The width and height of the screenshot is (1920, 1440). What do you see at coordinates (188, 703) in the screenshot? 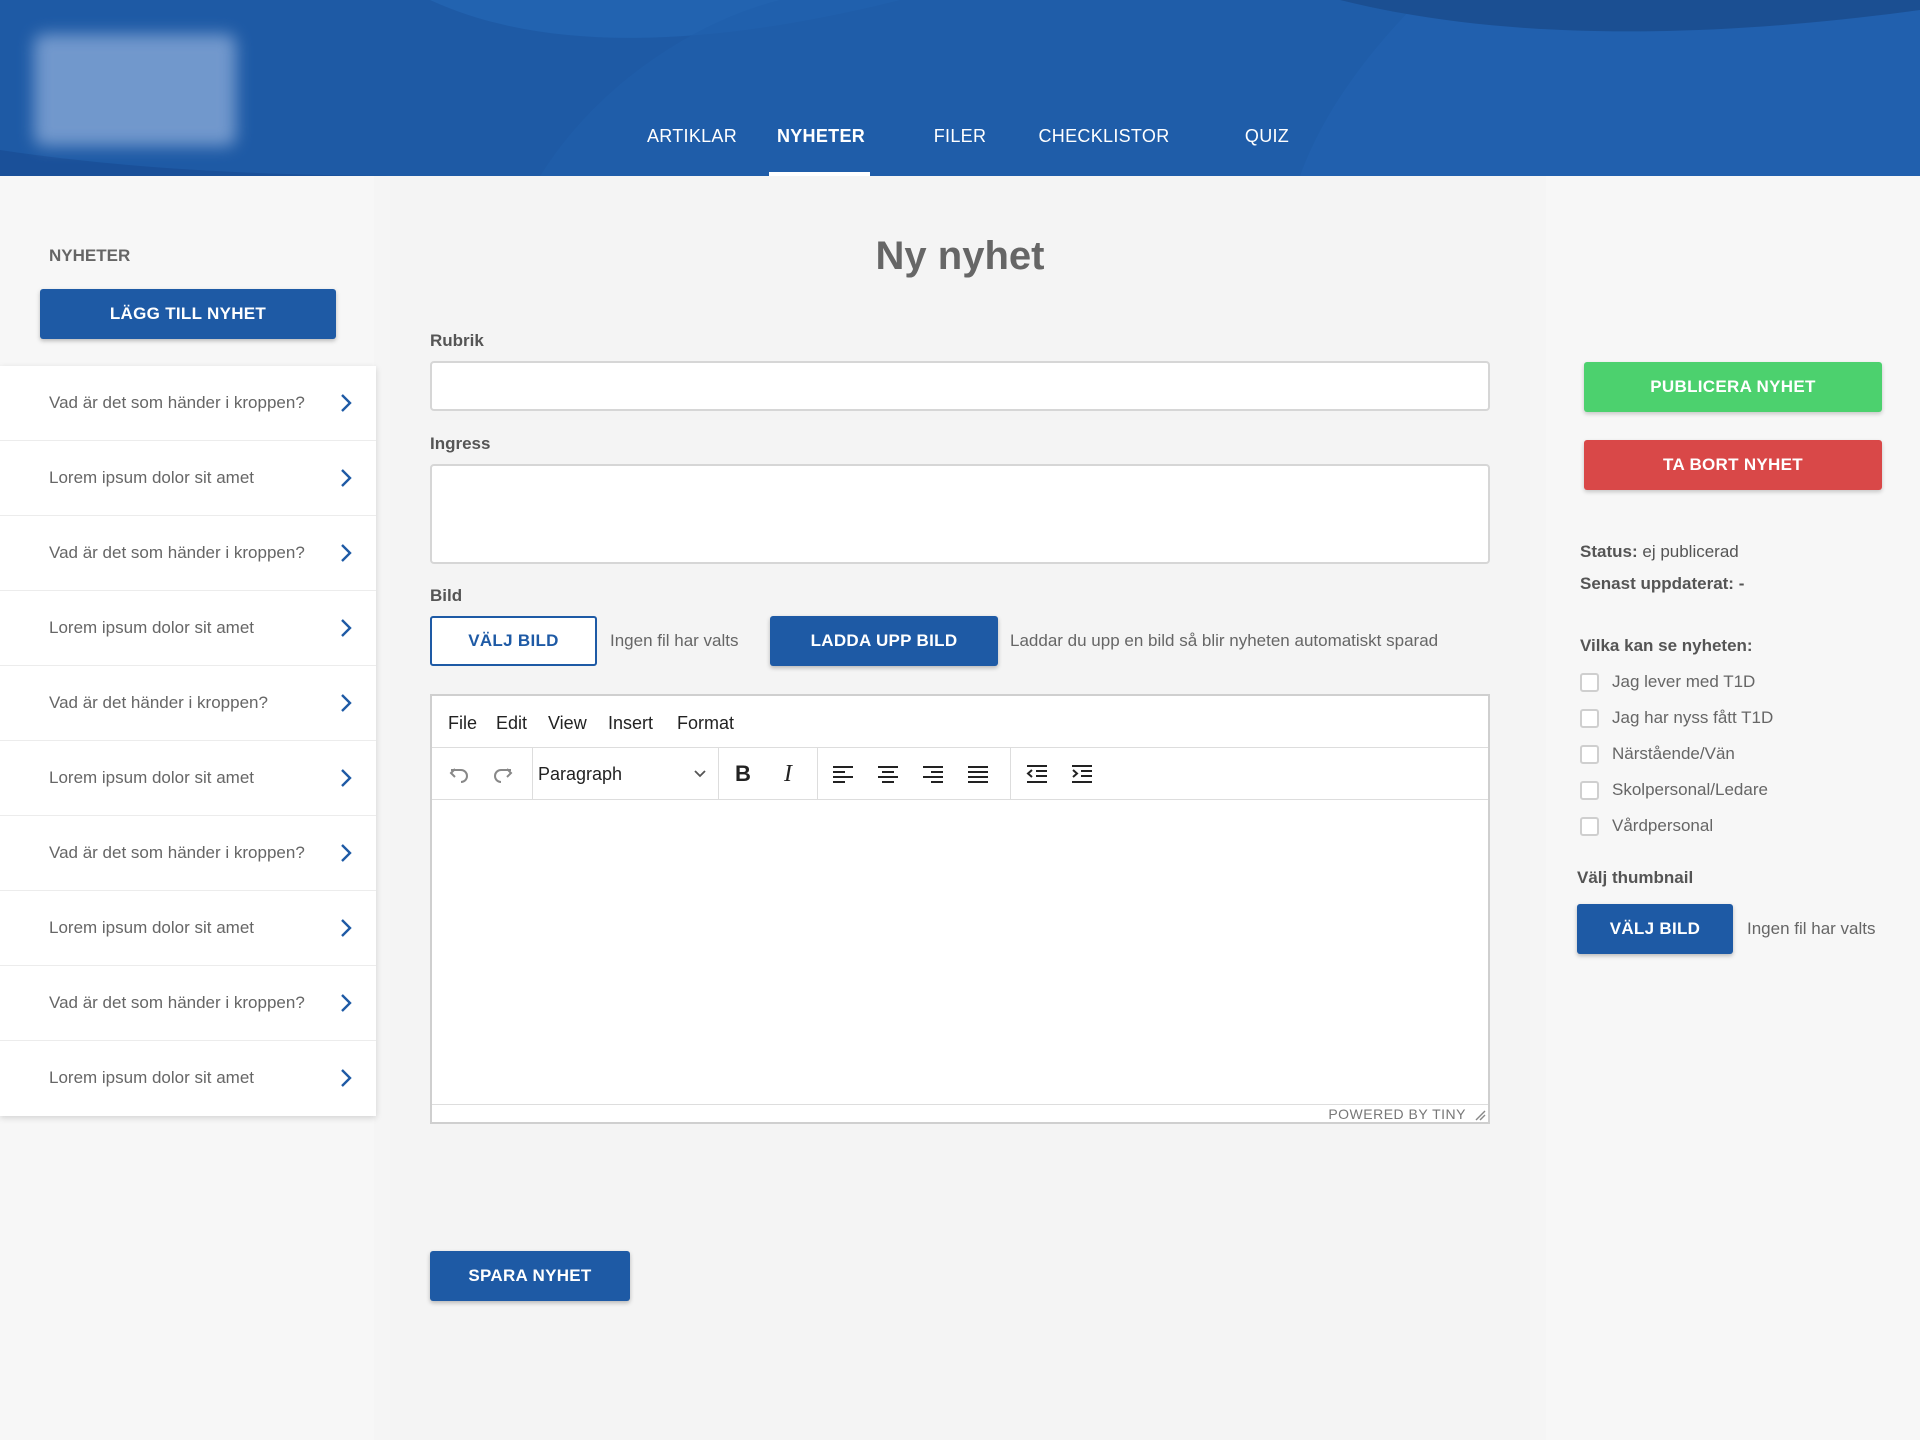
I see `list-item: Vad är det händer i kroppen?` at bounding box center [188, 703].